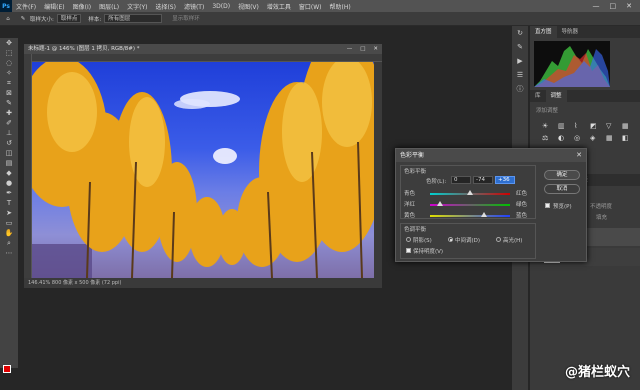 This screenshot has height=390, width=640. I want to click on menu-edit: 编辑(E), so click(54, 6).